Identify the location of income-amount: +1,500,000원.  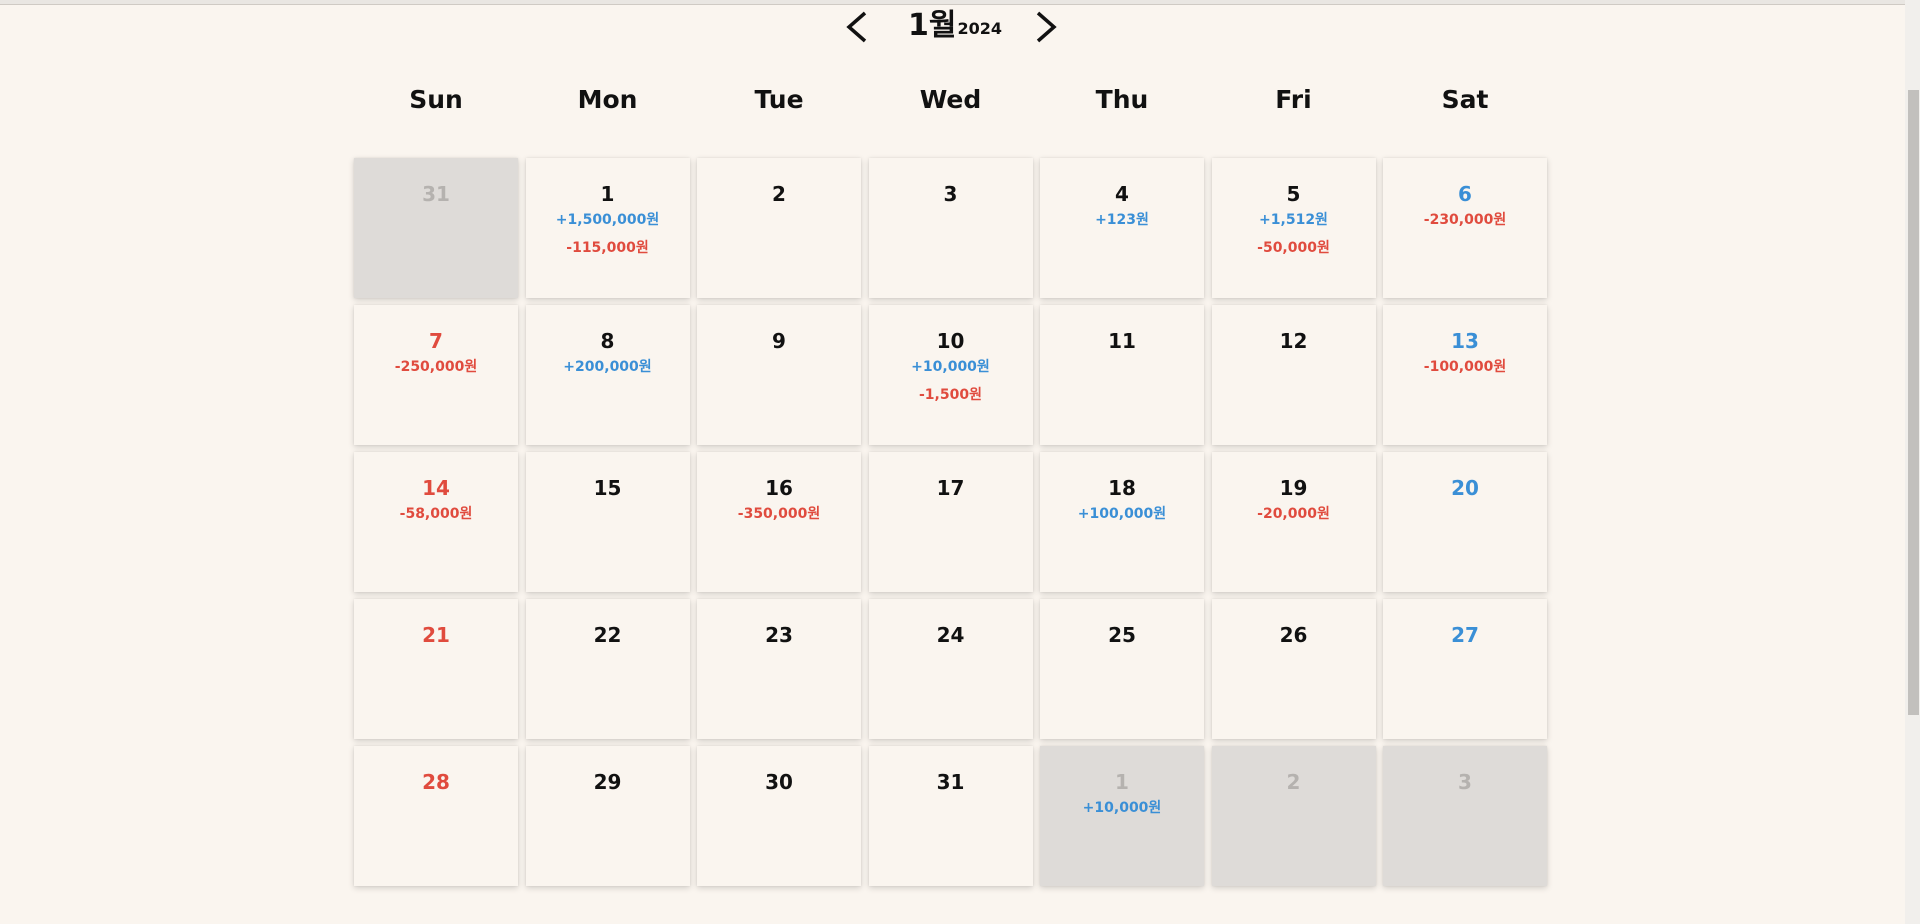
(607, 220).